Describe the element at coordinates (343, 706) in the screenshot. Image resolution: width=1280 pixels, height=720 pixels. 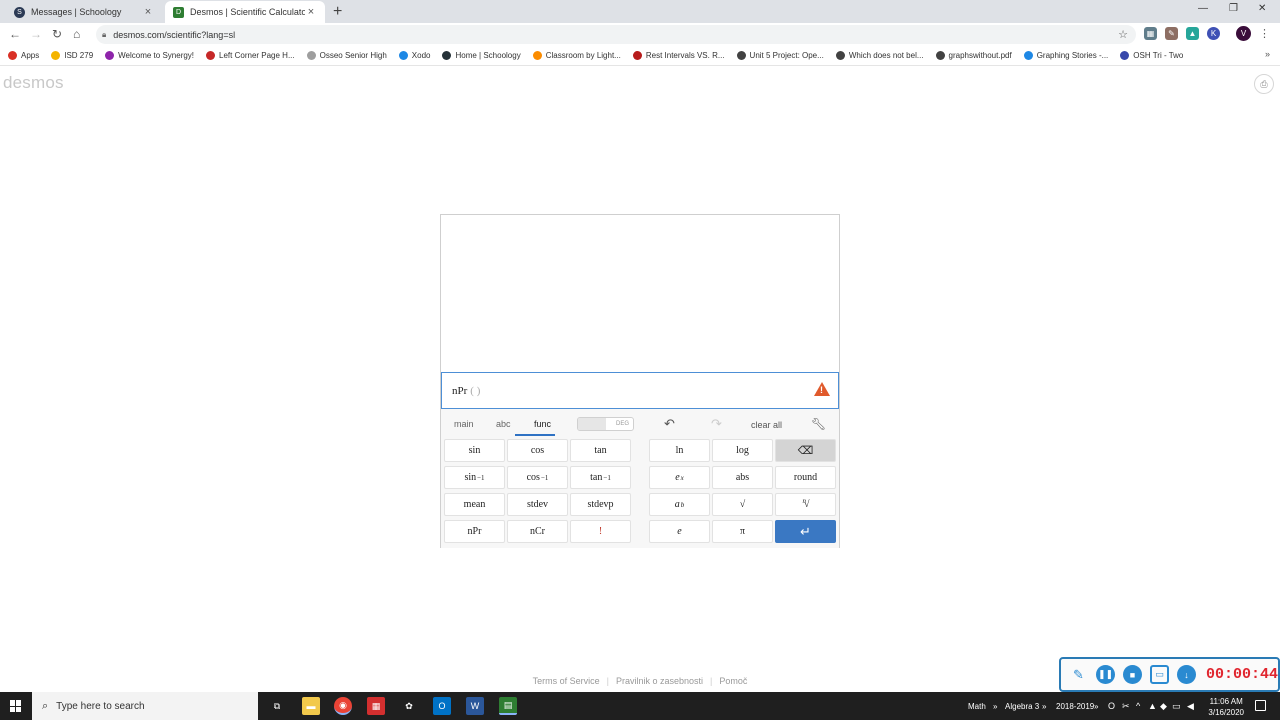
I see `chrome-icon: ◉` at that location.